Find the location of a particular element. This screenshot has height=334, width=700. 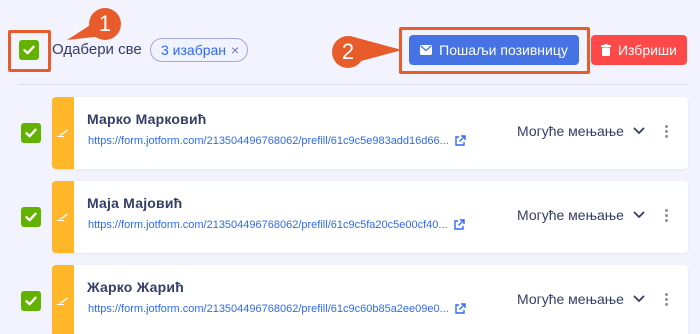

selected-count-chip: 3 изабран × is located at coordinates (199, 50).